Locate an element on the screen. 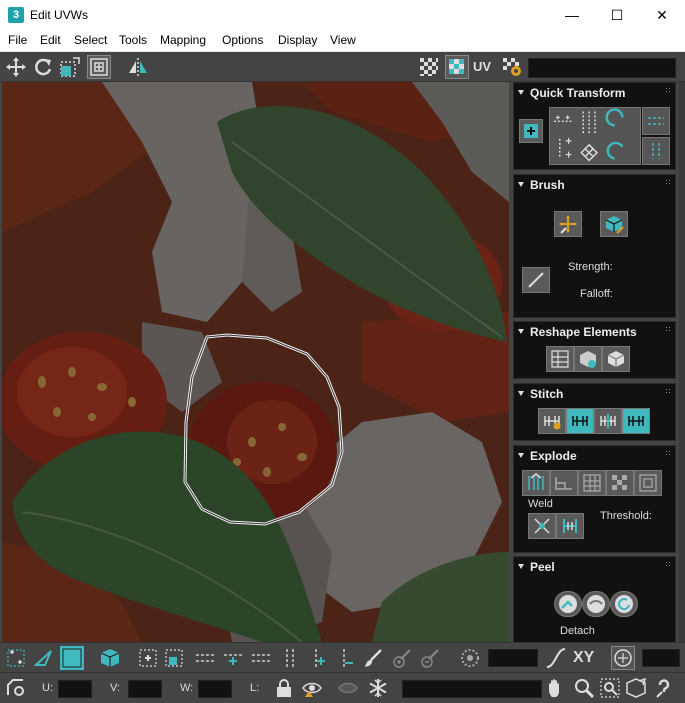 This screenshot has width=685, height=703. weld-all-icon is located at coordinates (570, 526).